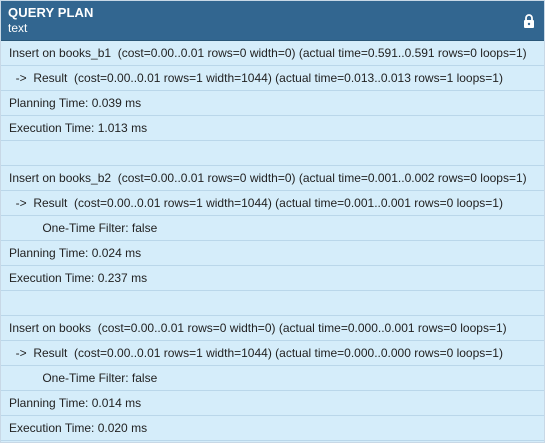 This screenshot has height=443, width=545. I want to click on column-header-query-plan: QUERY PLAN text, so click(272, 21).